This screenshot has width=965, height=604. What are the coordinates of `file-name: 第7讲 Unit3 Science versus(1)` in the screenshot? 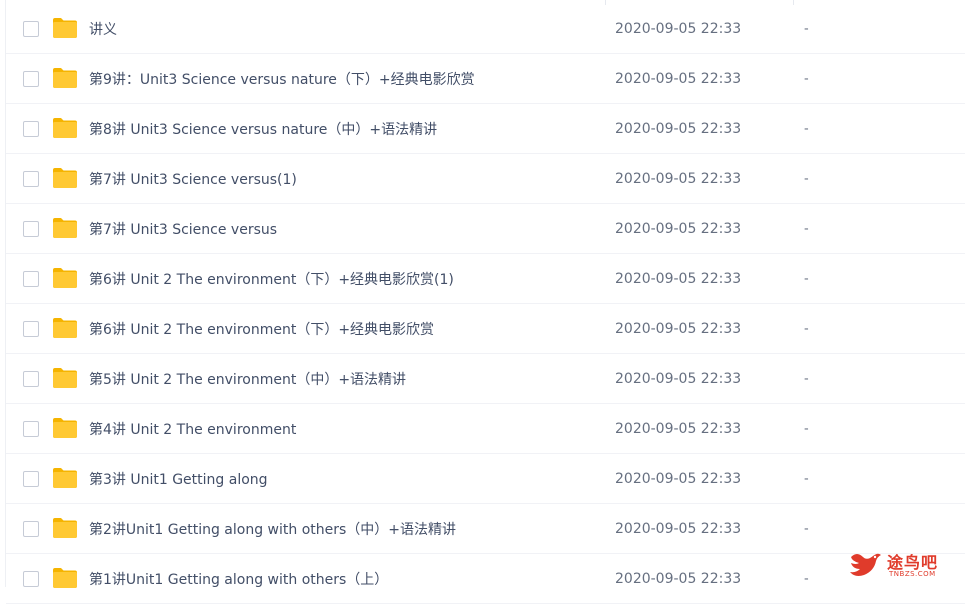 It's located at (193, 179).